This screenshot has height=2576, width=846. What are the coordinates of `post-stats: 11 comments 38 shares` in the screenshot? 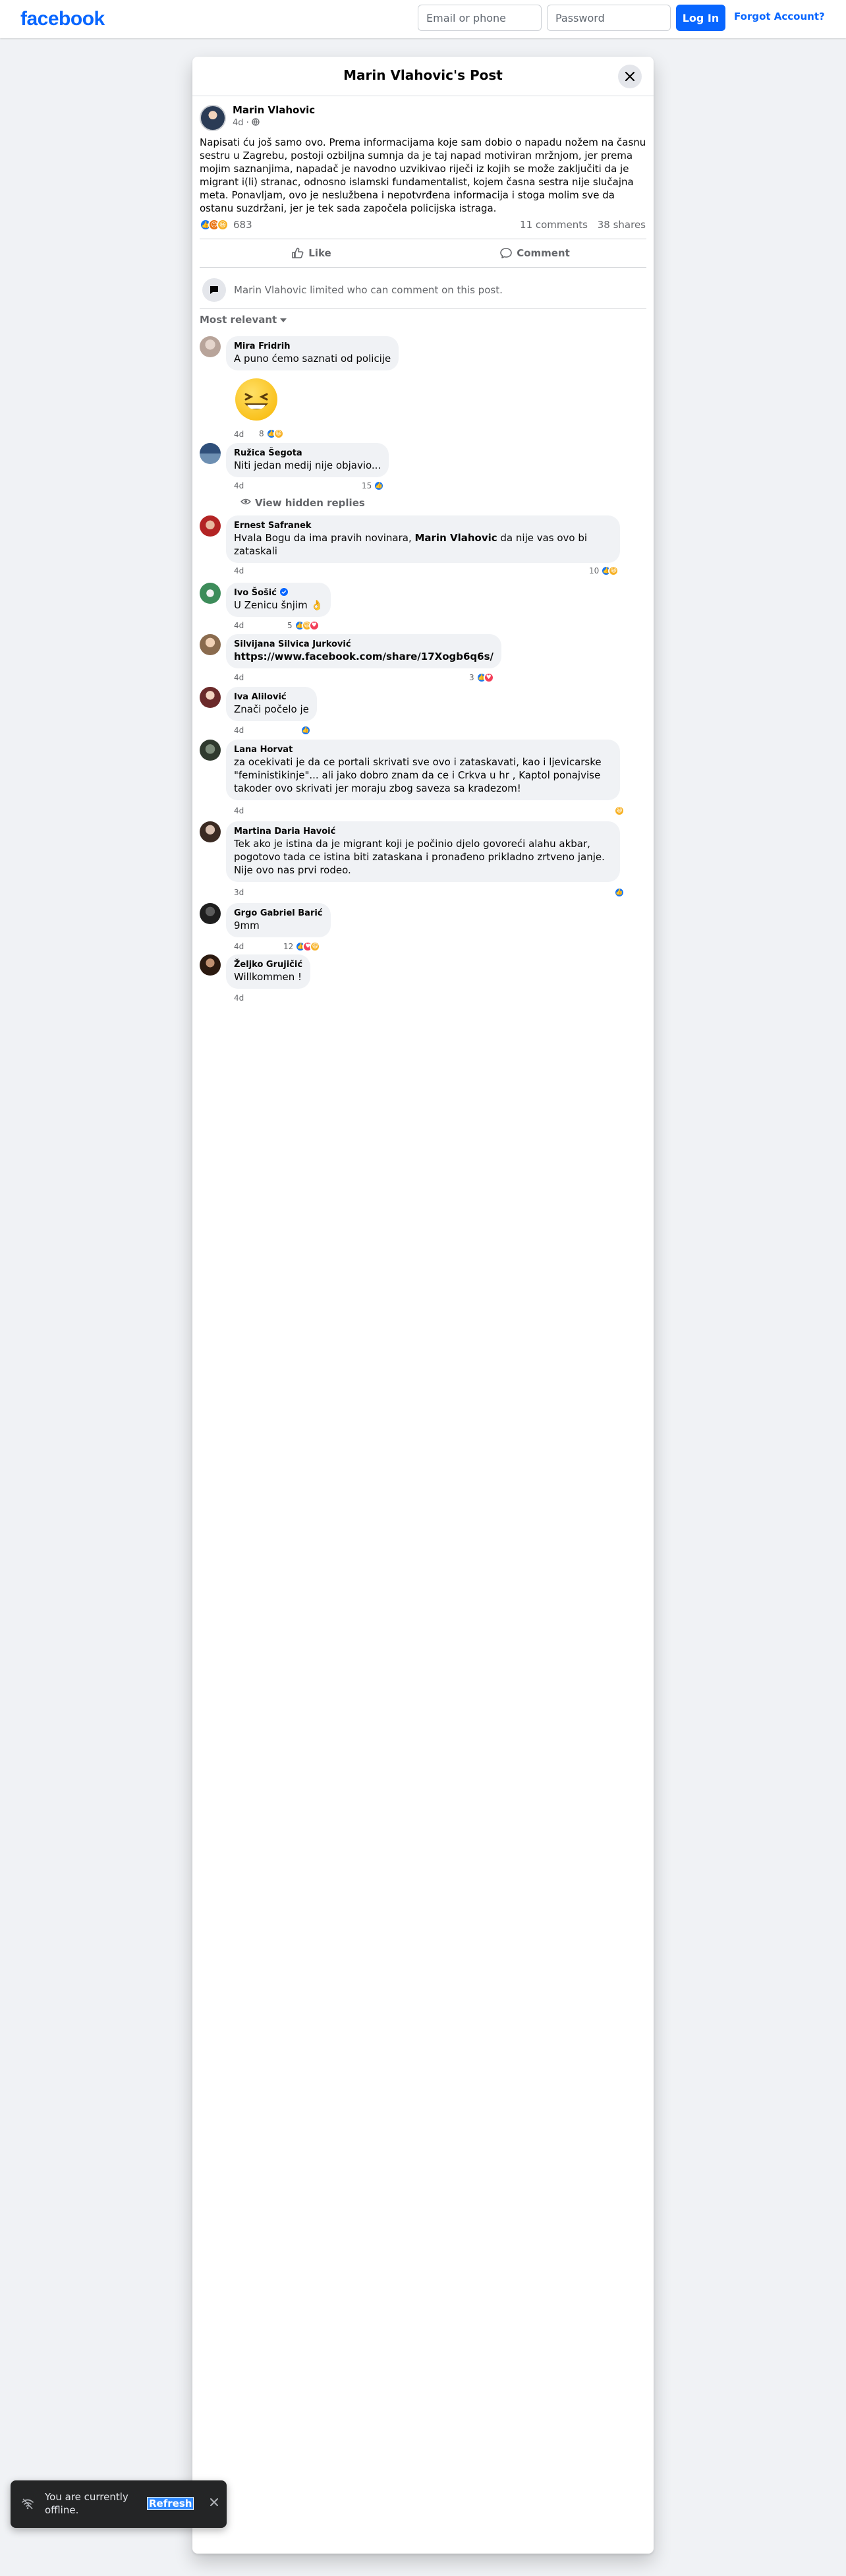 It's located at (579, 225).